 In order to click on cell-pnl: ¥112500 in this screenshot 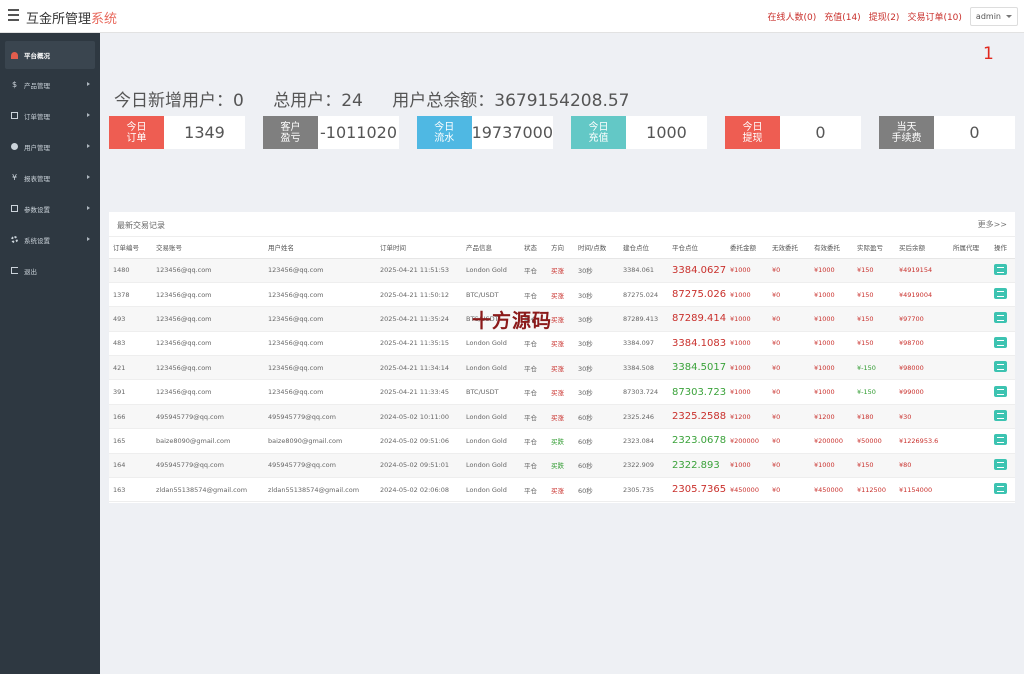, I will do `click(874, 490)`.